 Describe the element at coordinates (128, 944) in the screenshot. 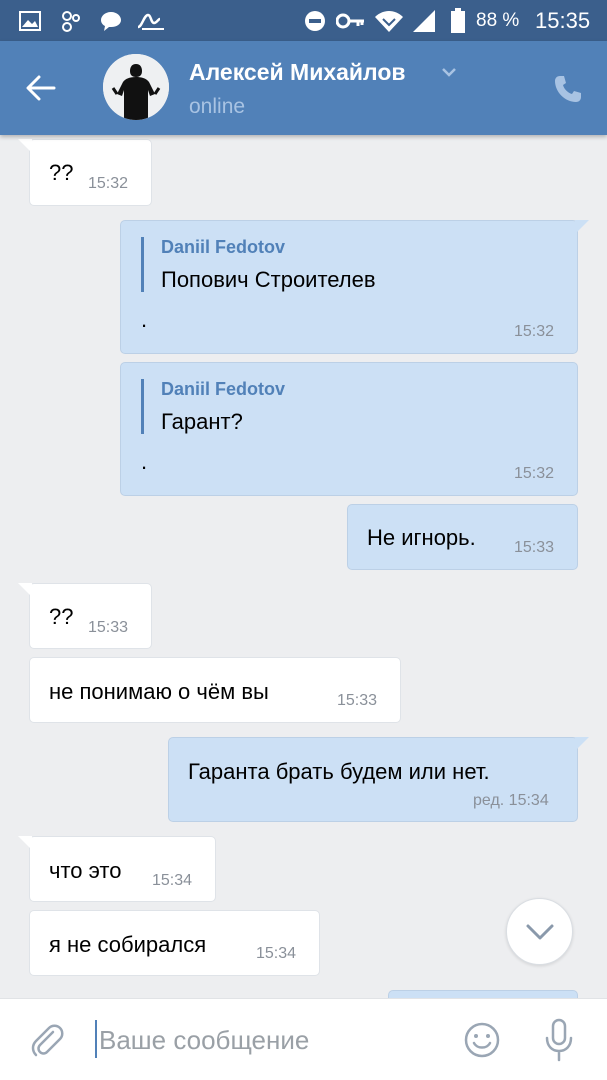

I see `message-text: я не собирался` at that location.